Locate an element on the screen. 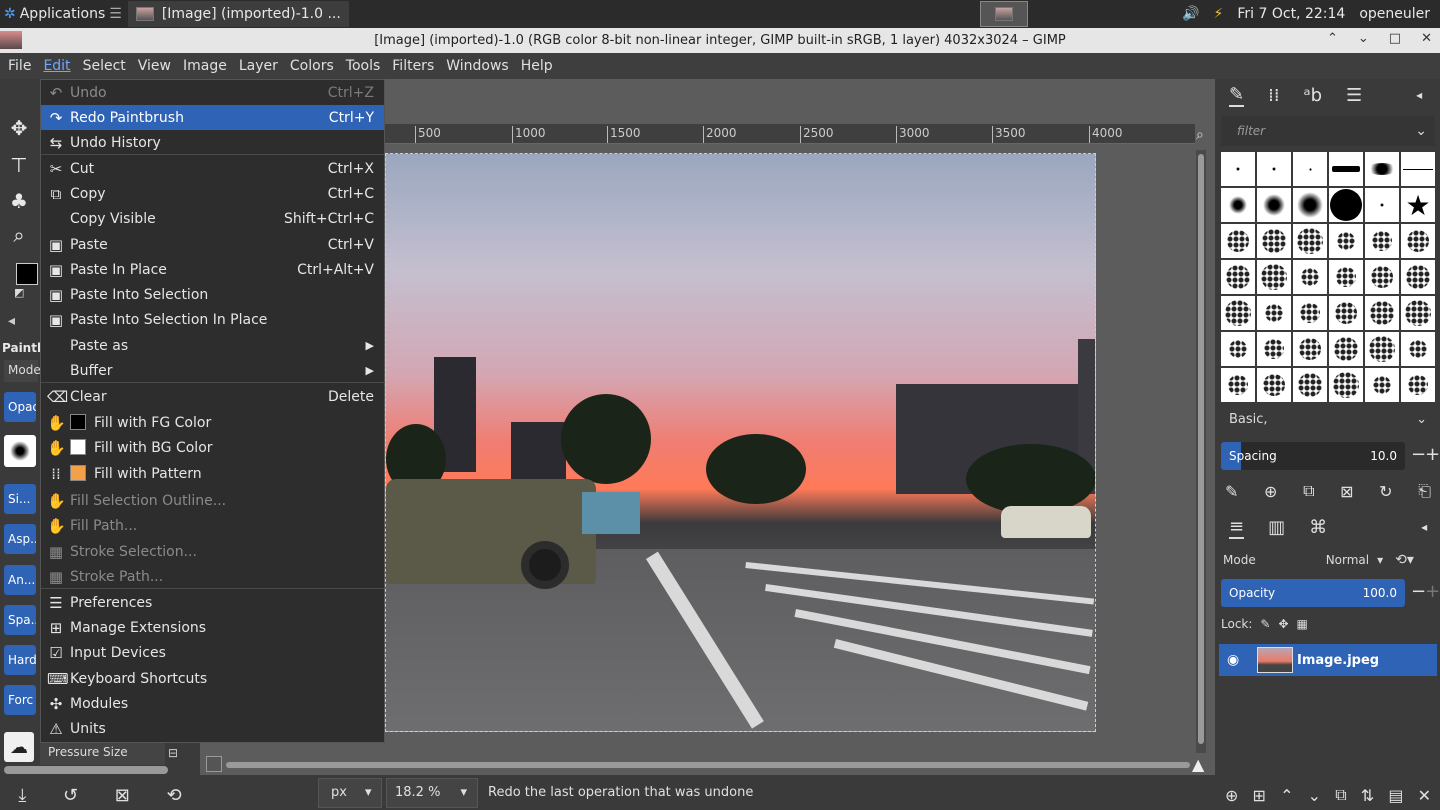 The image size is (1440, 810). vertical-scrollbar is located at coordinates (1201, 451).